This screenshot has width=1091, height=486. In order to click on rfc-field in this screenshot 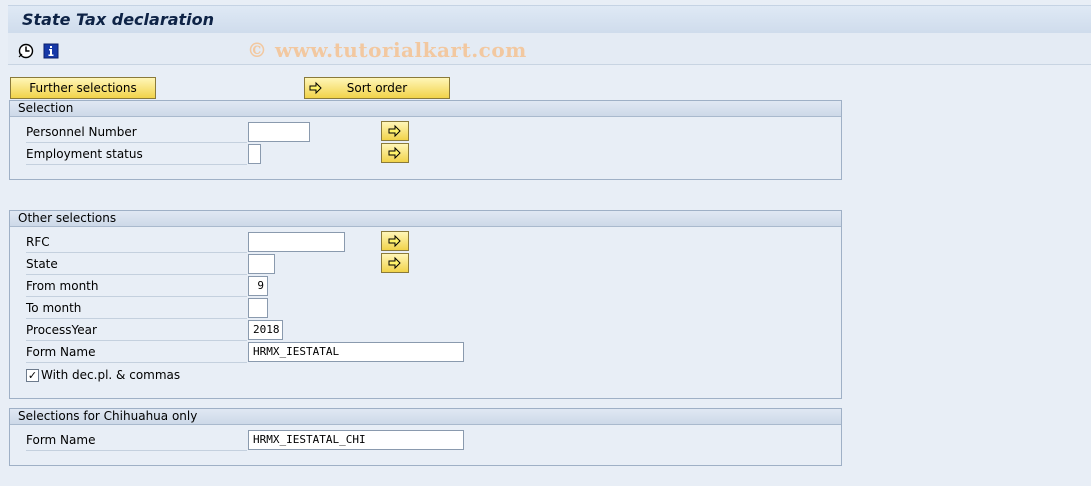, I will do `click(296, 242)`.